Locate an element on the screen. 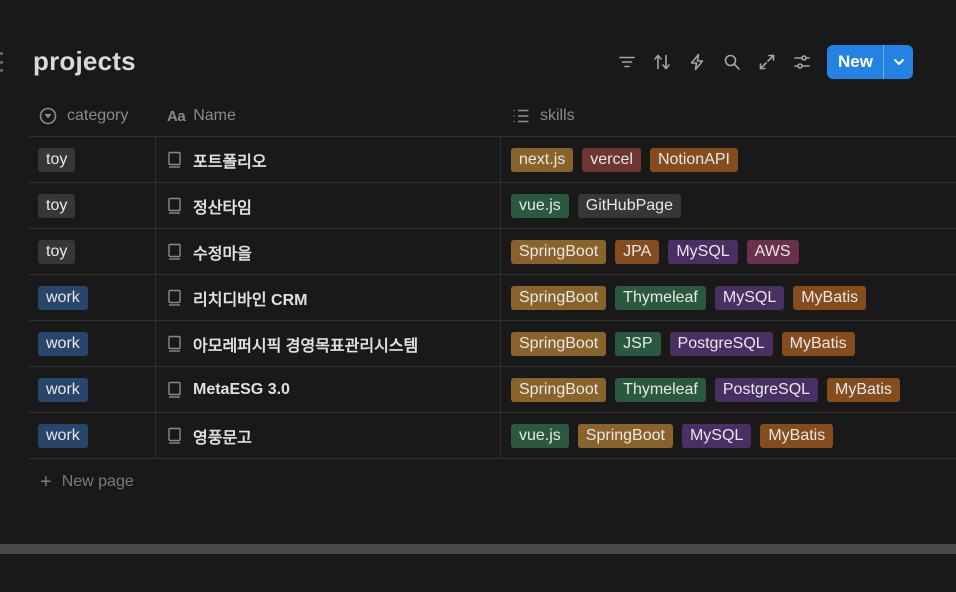 The width and height of the screenshot is (956, 592). multi-select-property-icon is located at coordinates (521, 116).